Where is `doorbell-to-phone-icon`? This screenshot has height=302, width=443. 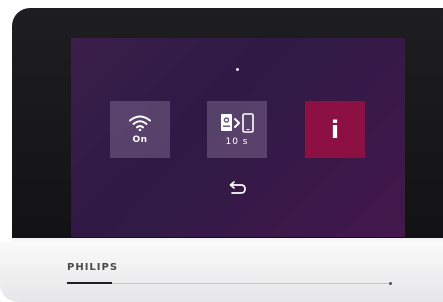 doorbell-to-phone-icon is located at coordinates (237, 122).